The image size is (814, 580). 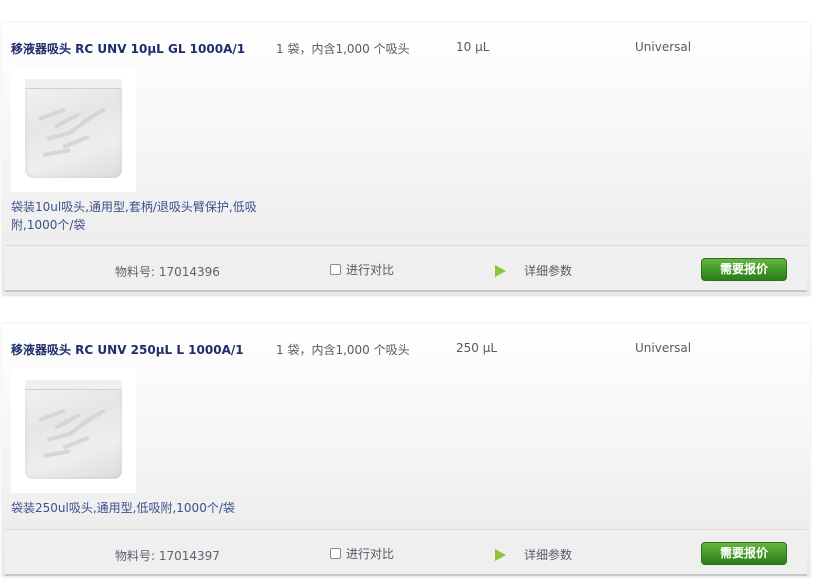 I want to click on product-title: 移液器吸头 RC UNV 10µL GL 1000A/1, so click(x=128, y=48).